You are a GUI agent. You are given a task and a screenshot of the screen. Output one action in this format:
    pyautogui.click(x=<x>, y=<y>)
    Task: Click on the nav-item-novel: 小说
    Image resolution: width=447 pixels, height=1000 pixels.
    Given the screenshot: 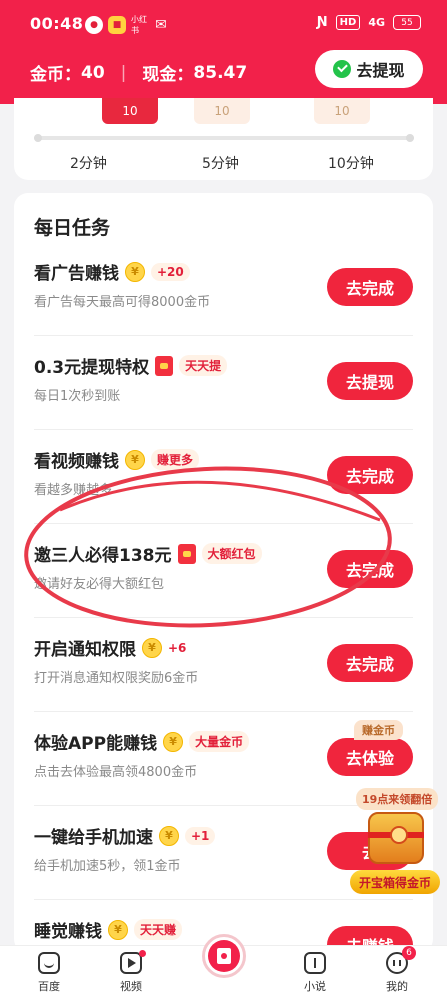 What is the action you would take?
    pyautogui.click(x=315, y=973)
    